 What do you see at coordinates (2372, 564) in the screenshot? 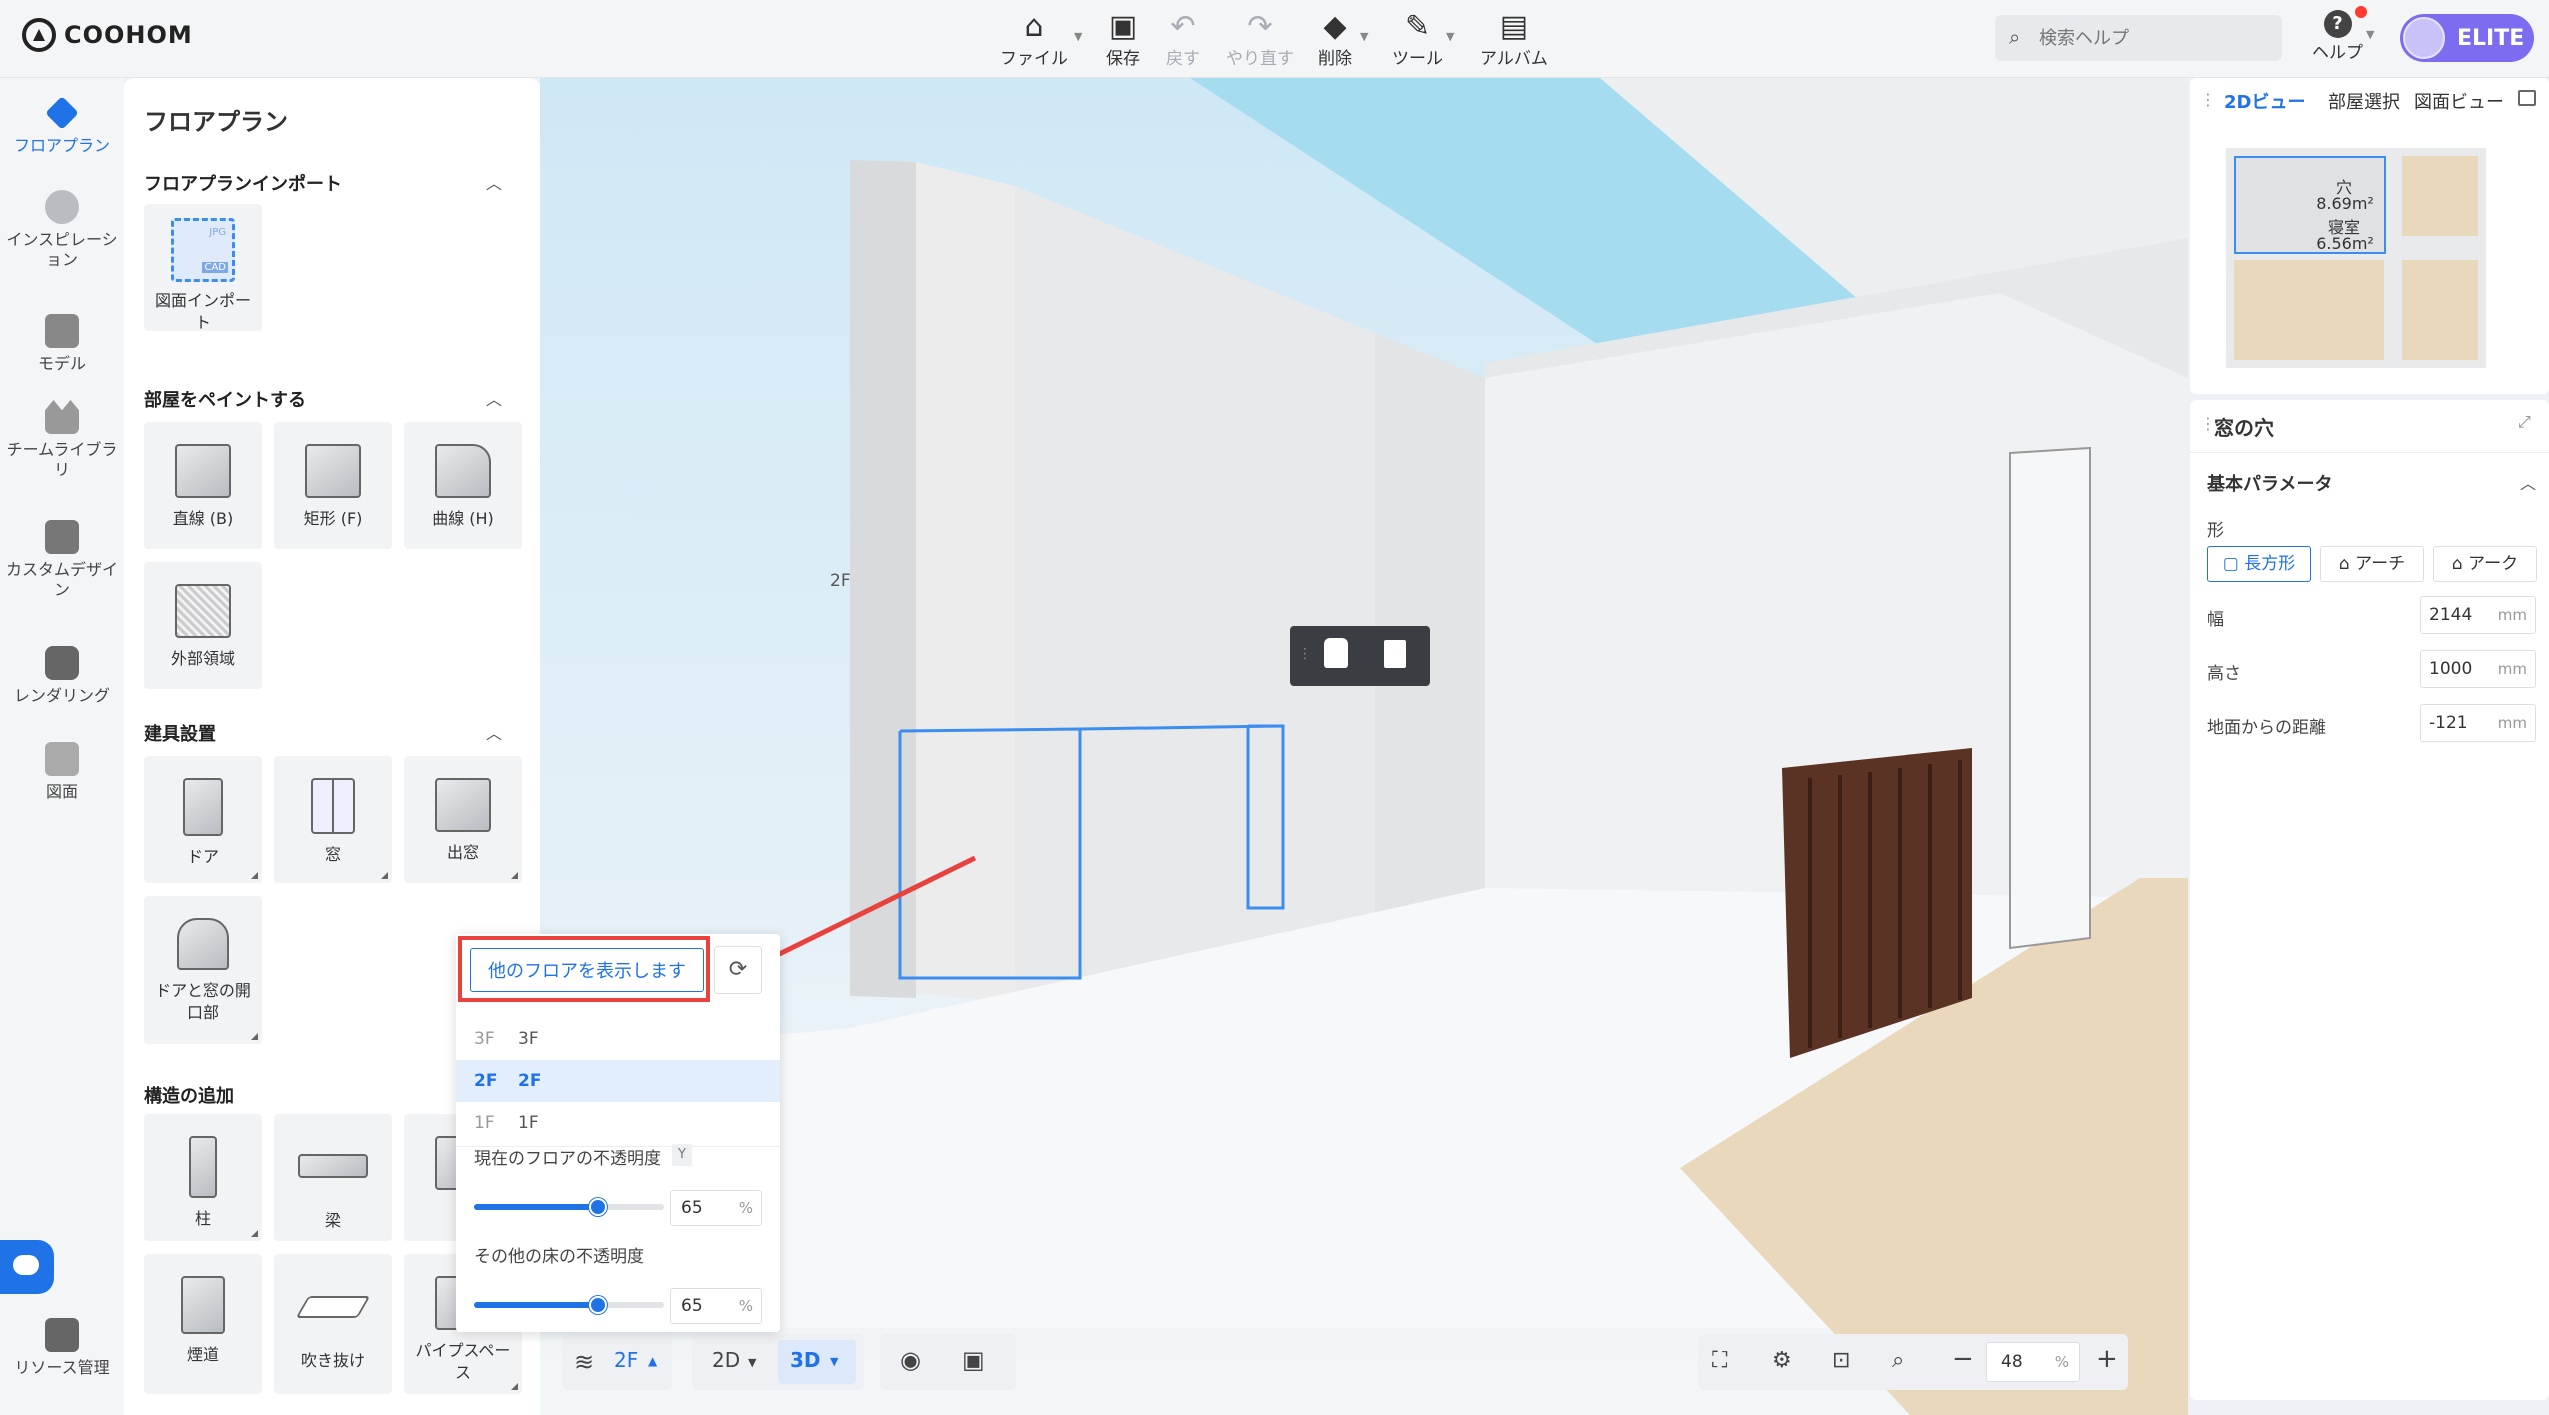
I see `shape-arch-button: ⌂ アーチ` at bounding box center [2372, 564].